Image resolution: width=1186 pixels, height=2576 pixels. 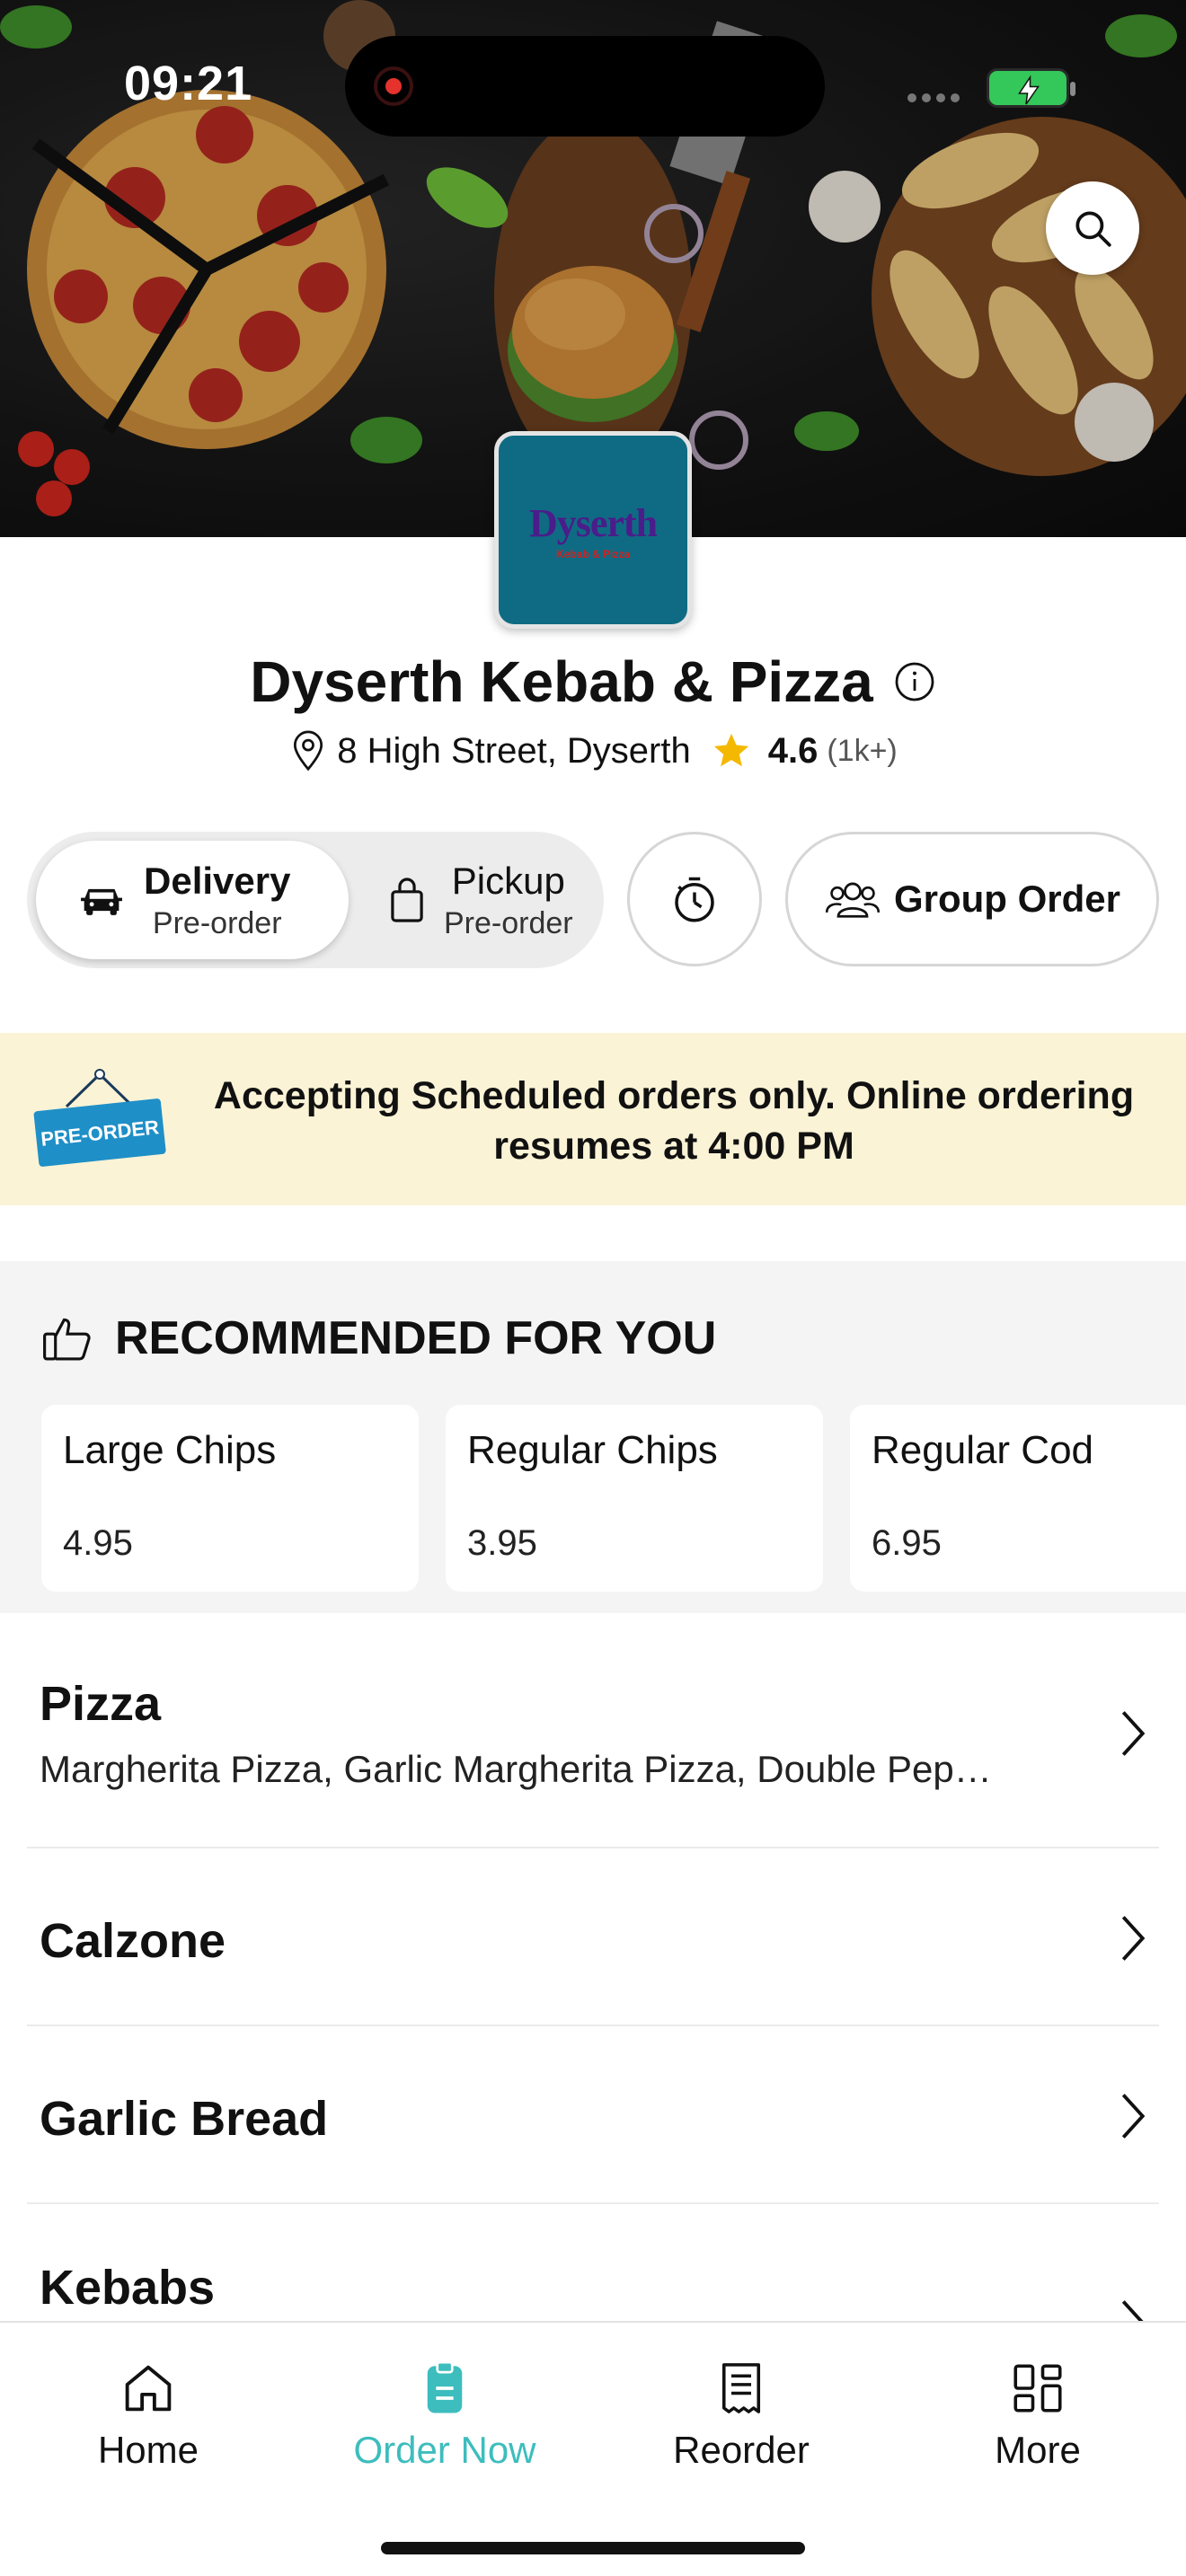 I want to click on receipt-icon, so click(x=741, y=2388).